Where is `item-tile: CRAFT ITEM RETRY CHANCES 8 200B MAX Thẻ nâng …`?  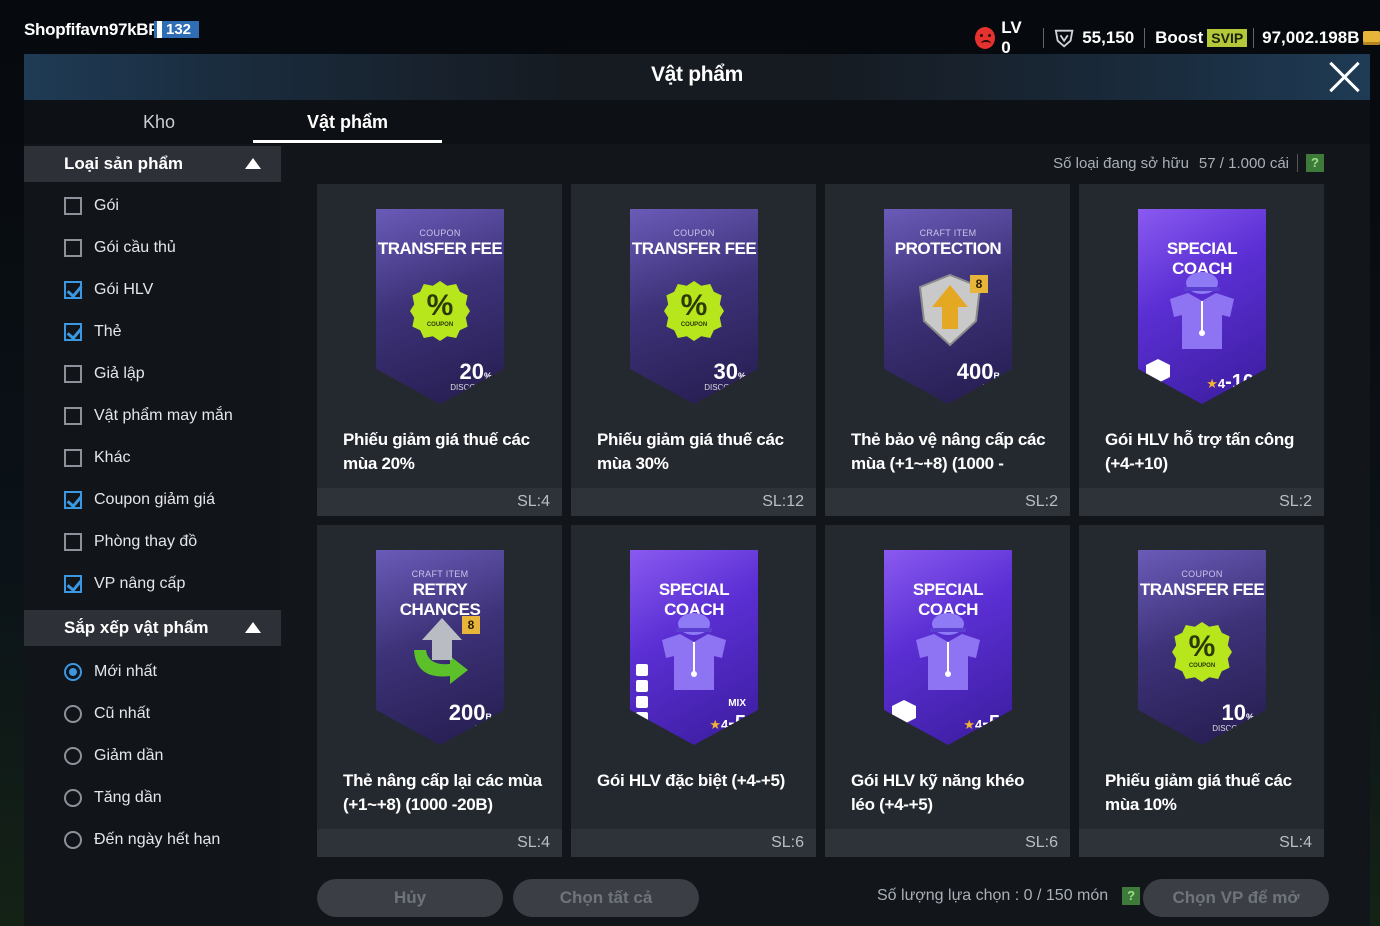 item-tile: CRAFT ITEM RETRY CHANCES 8 200B MAX Thẻ nâng … is located at coordinates (439, 691).